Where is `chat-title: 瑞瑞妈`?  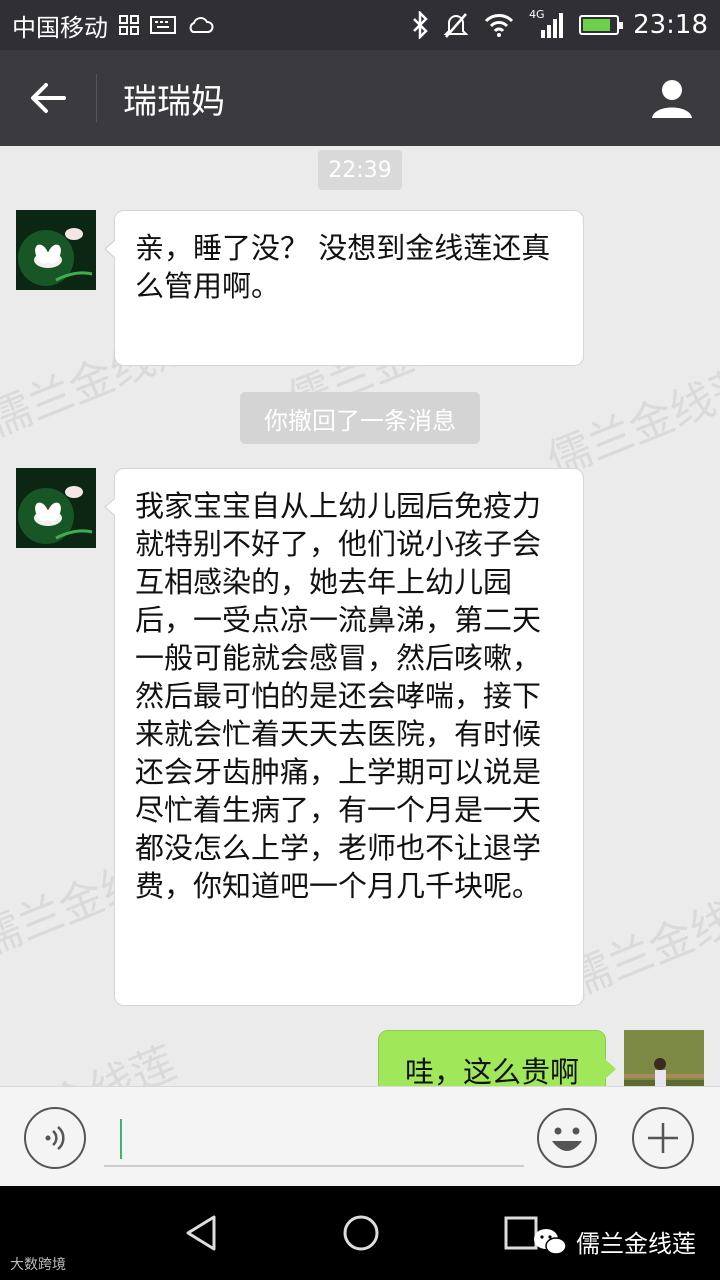
chat-title: 瑞瑞妈 is located at coordinates (174, 101).